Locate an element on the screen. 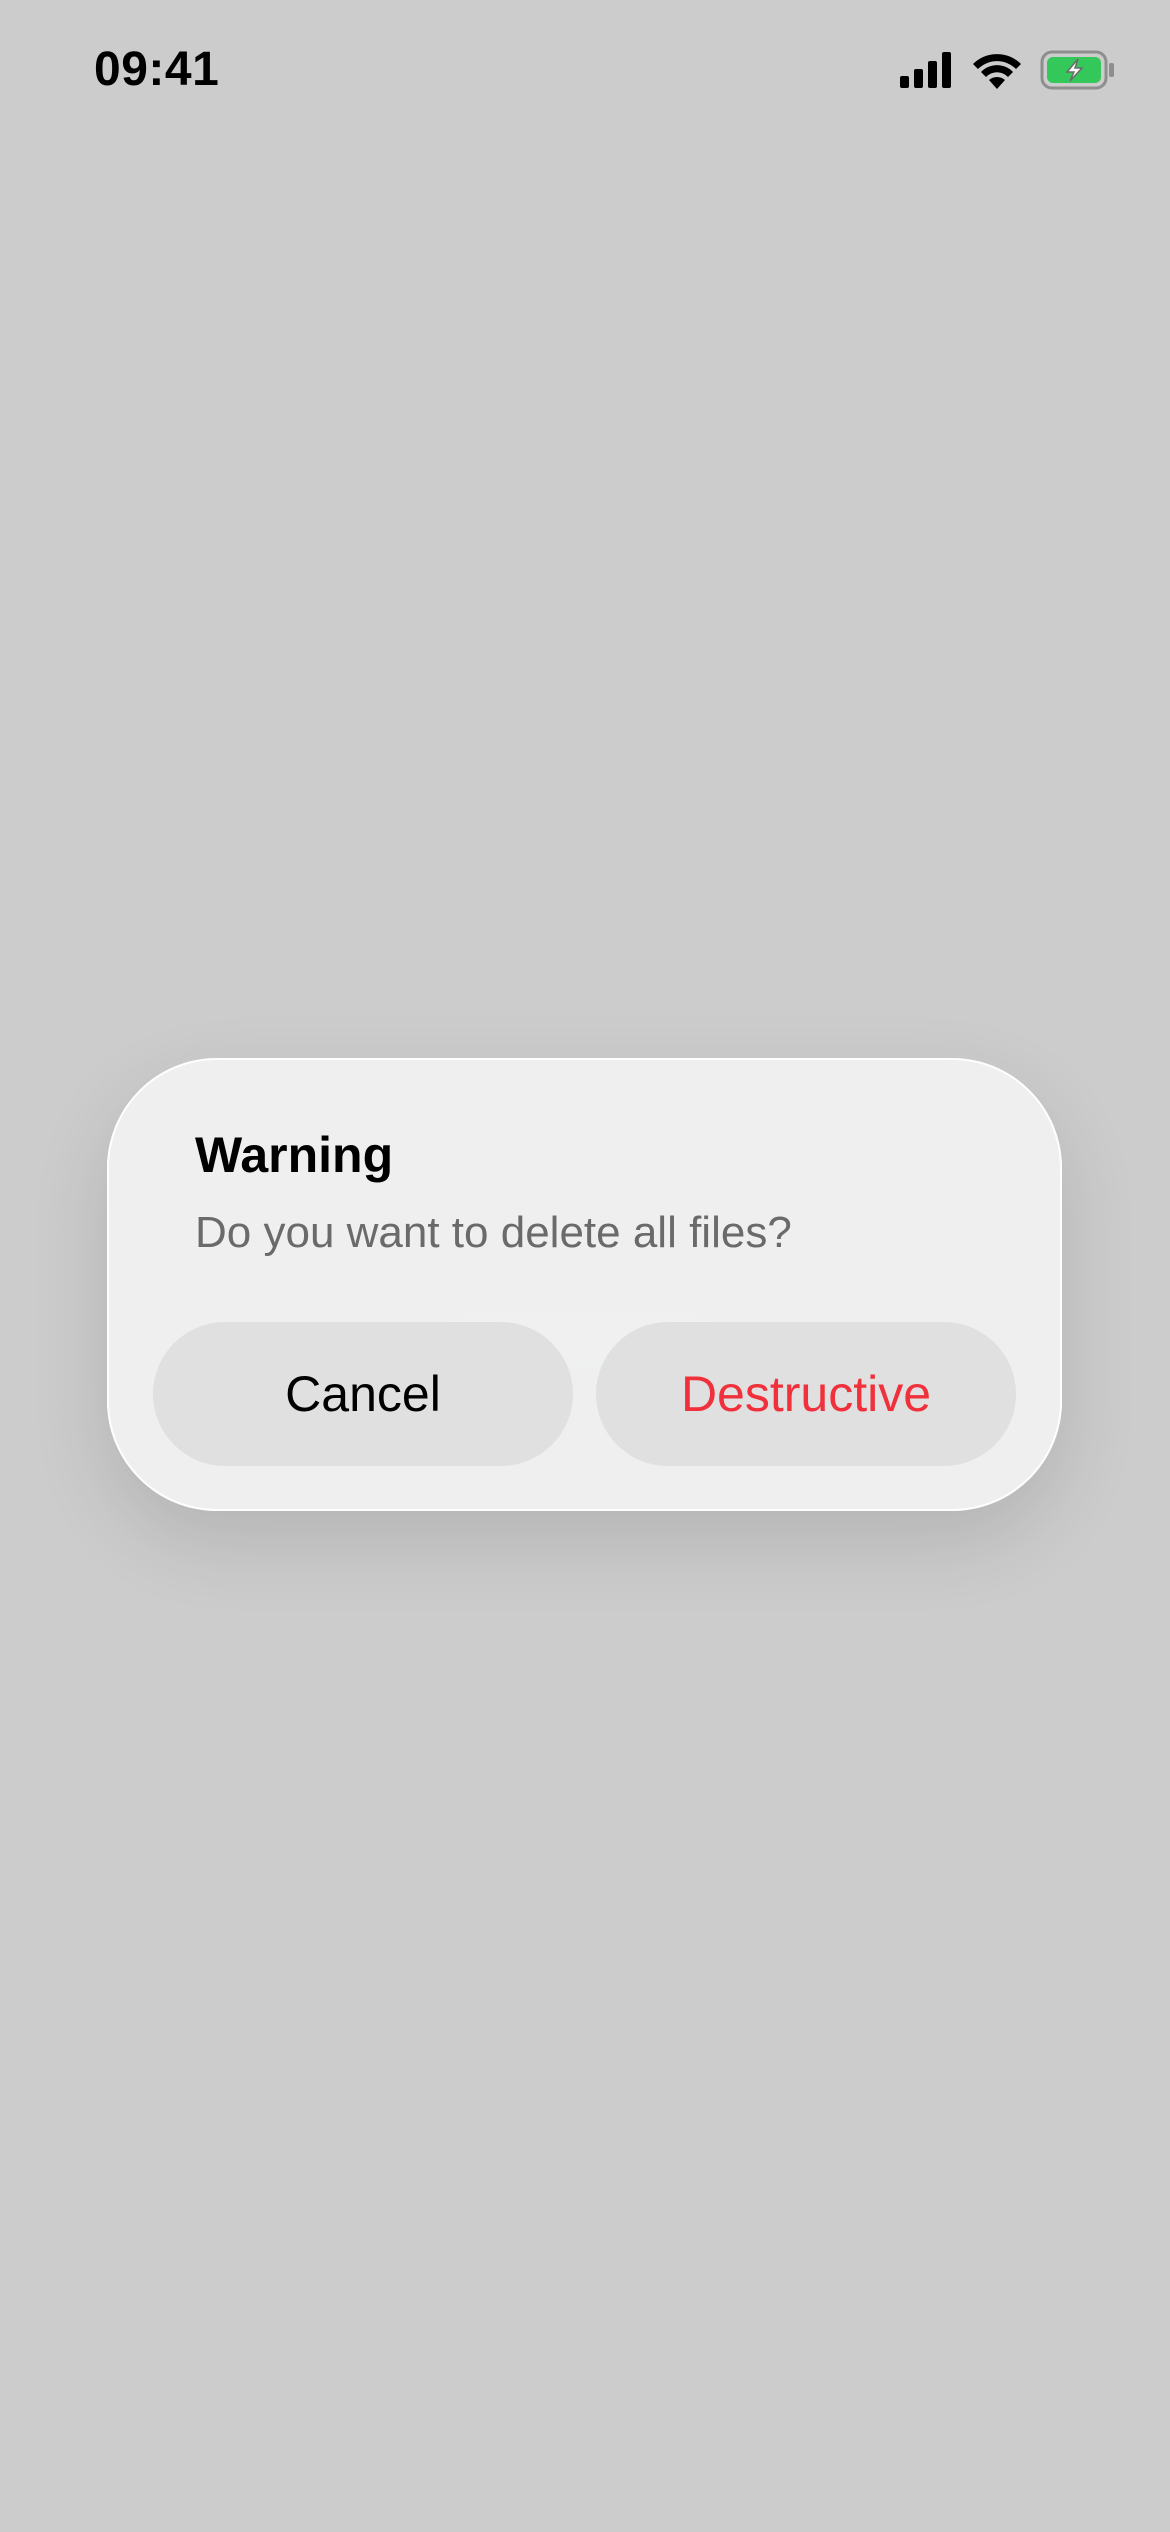 This screenshot has height=2532, width=1170. status-bar: 09:41 is located at coordinates (585, 75).